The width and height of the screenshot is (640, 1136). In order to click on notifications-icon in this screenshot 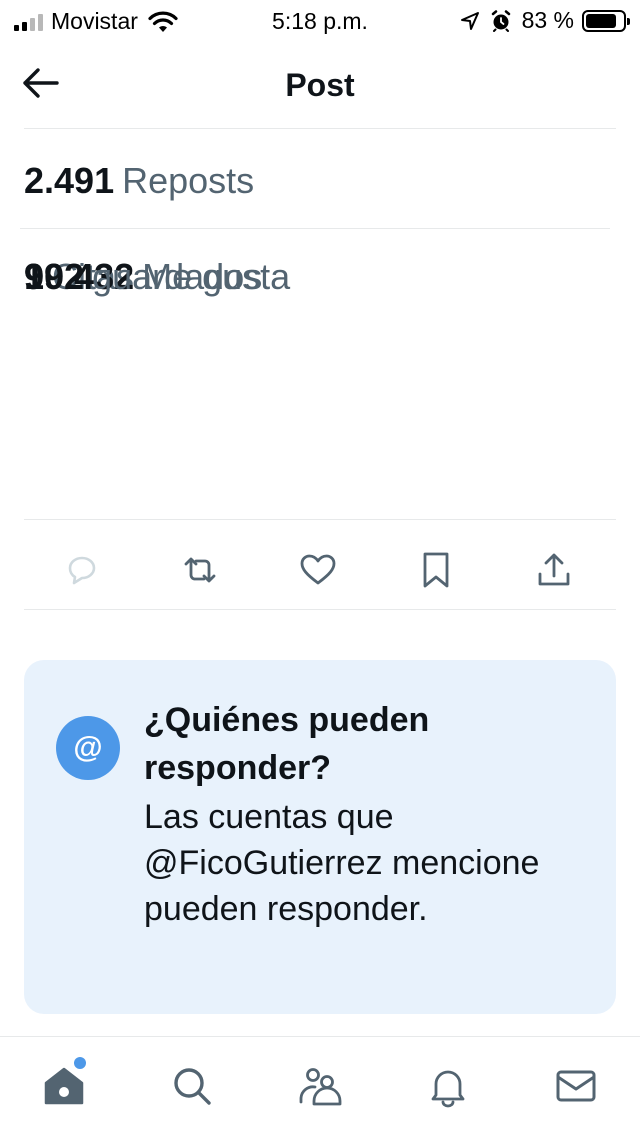, I will do `click(448, 1089)`.